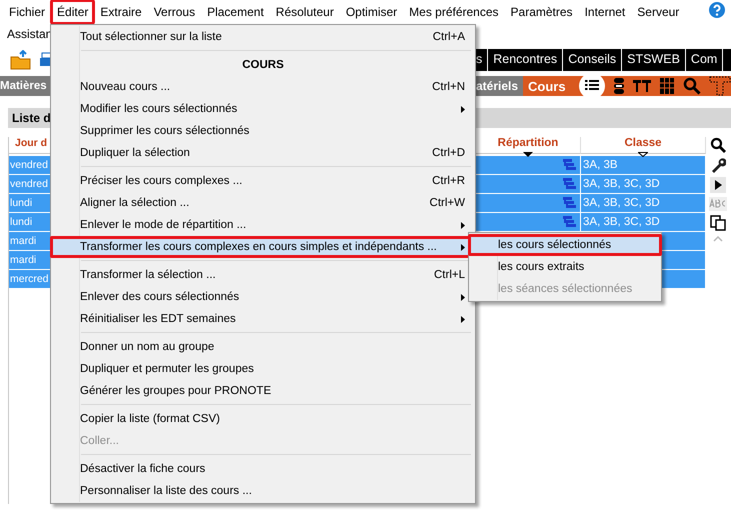 The image size is (731, 512). I want to click on menu-item: Mes préférences, so click(454, 12).